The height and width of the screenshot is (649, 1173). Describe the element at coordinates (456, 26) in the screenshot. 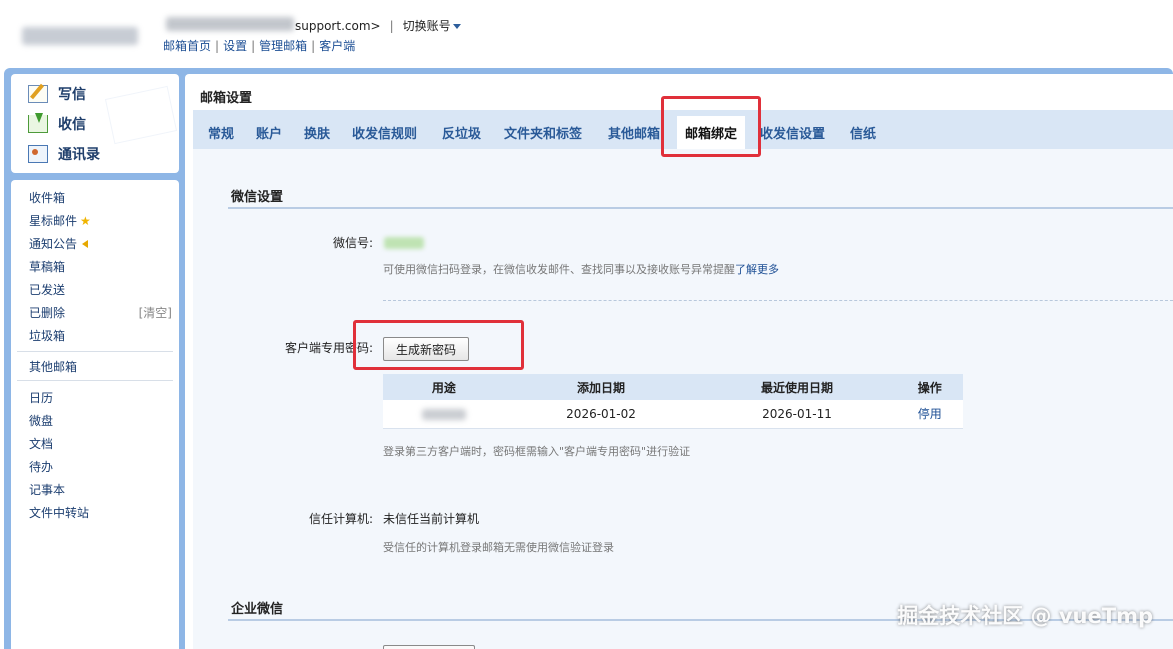

I see `chevron-down-icon` at that location.